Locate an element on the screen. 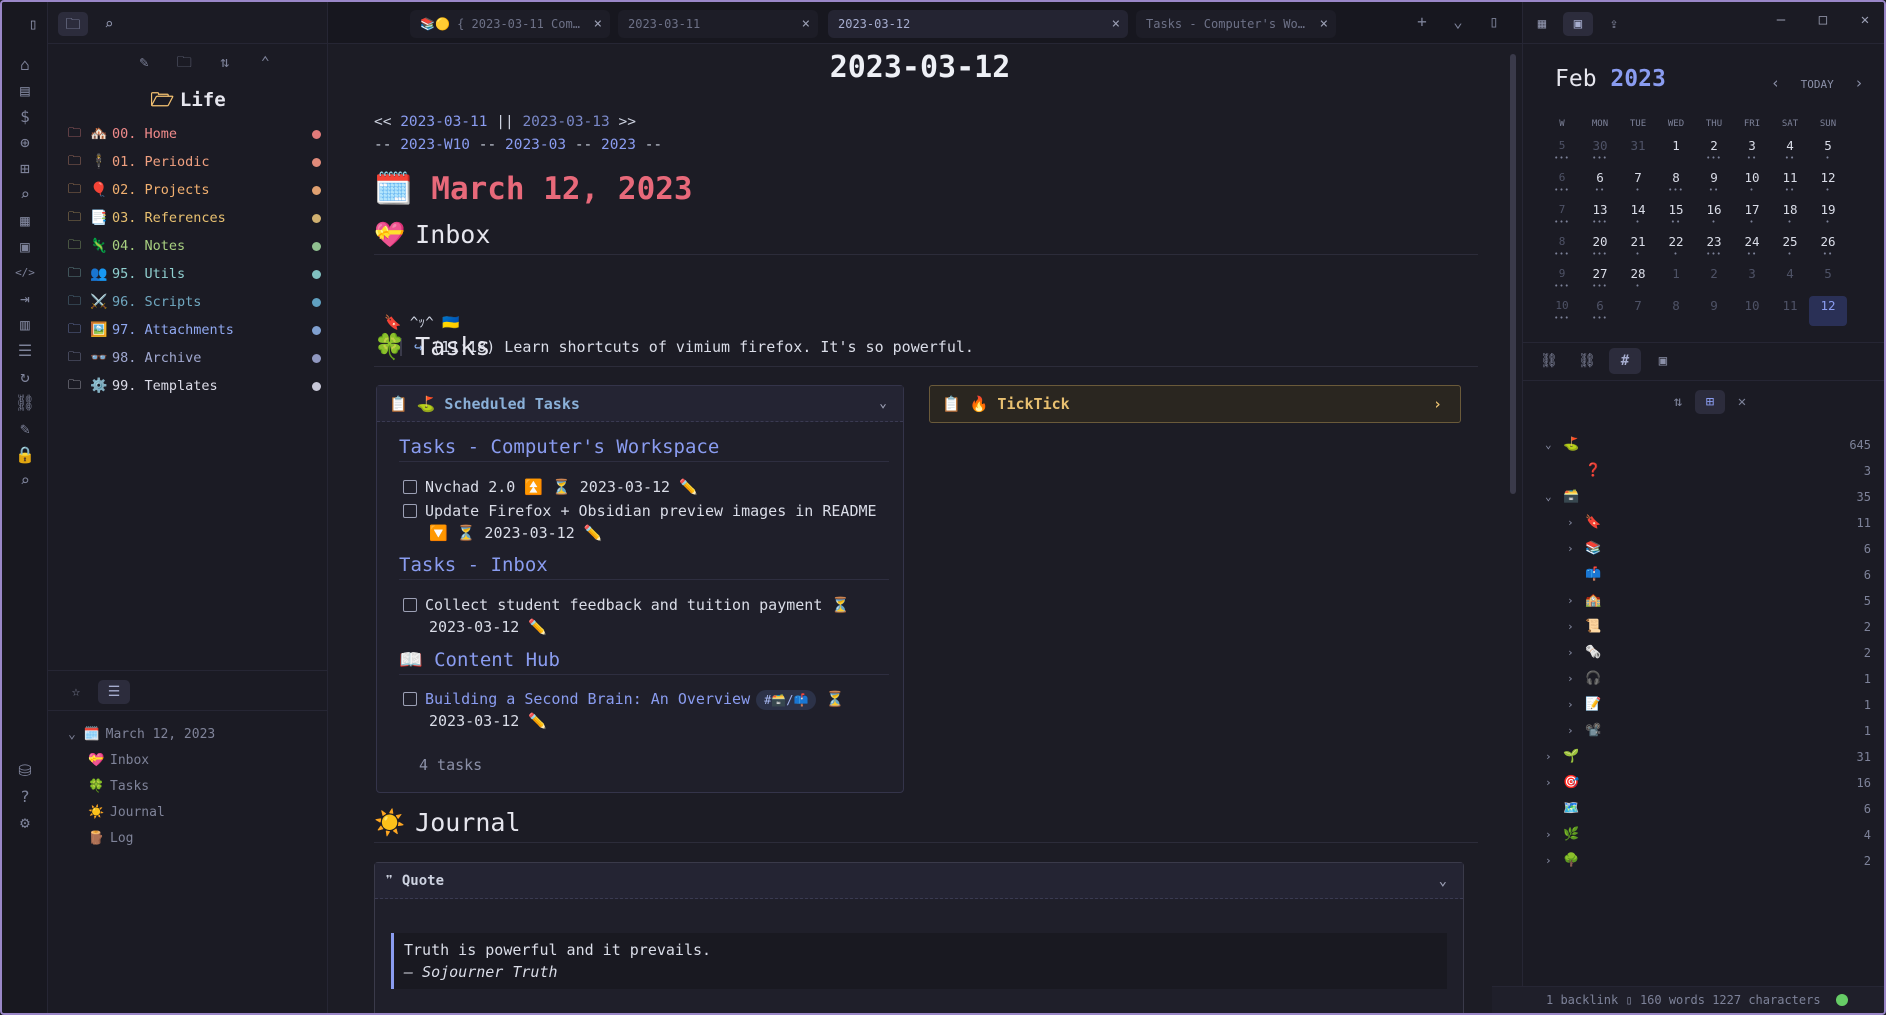  calendar-day: 28 is located at coordinates (1638, 274).